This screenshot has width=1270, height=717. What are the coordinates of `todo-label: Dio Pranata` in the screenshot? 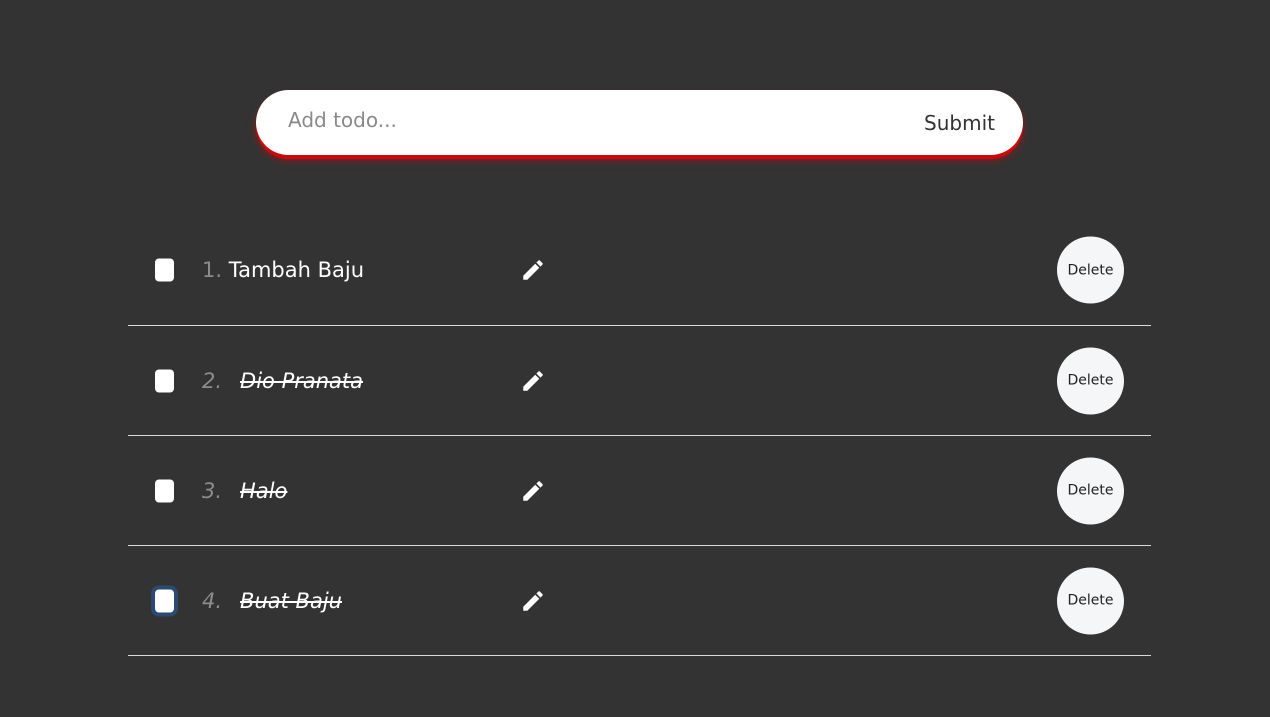 It's located at (302, 380).